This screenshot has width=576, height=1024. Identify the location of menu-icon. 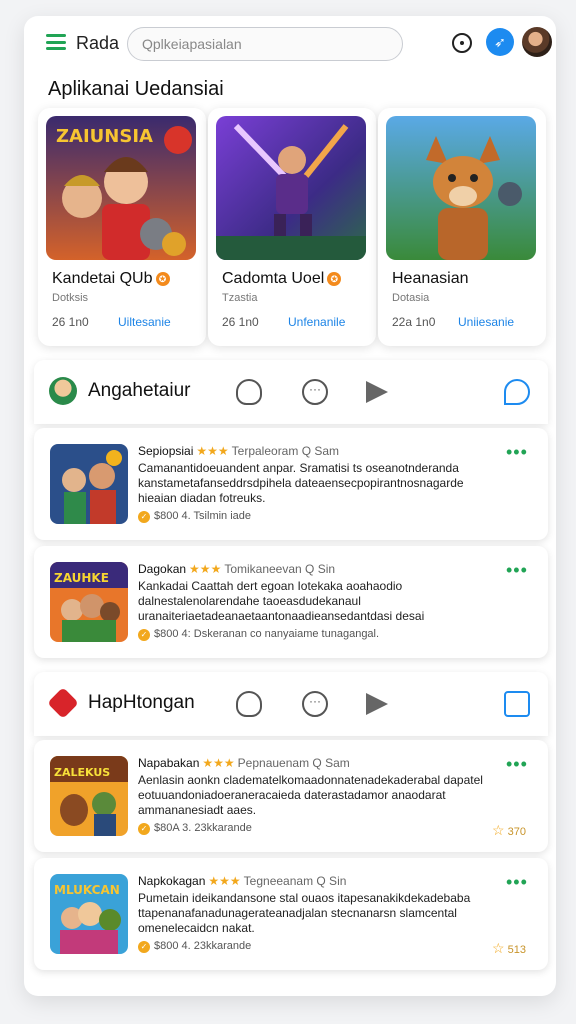
(56, 42).